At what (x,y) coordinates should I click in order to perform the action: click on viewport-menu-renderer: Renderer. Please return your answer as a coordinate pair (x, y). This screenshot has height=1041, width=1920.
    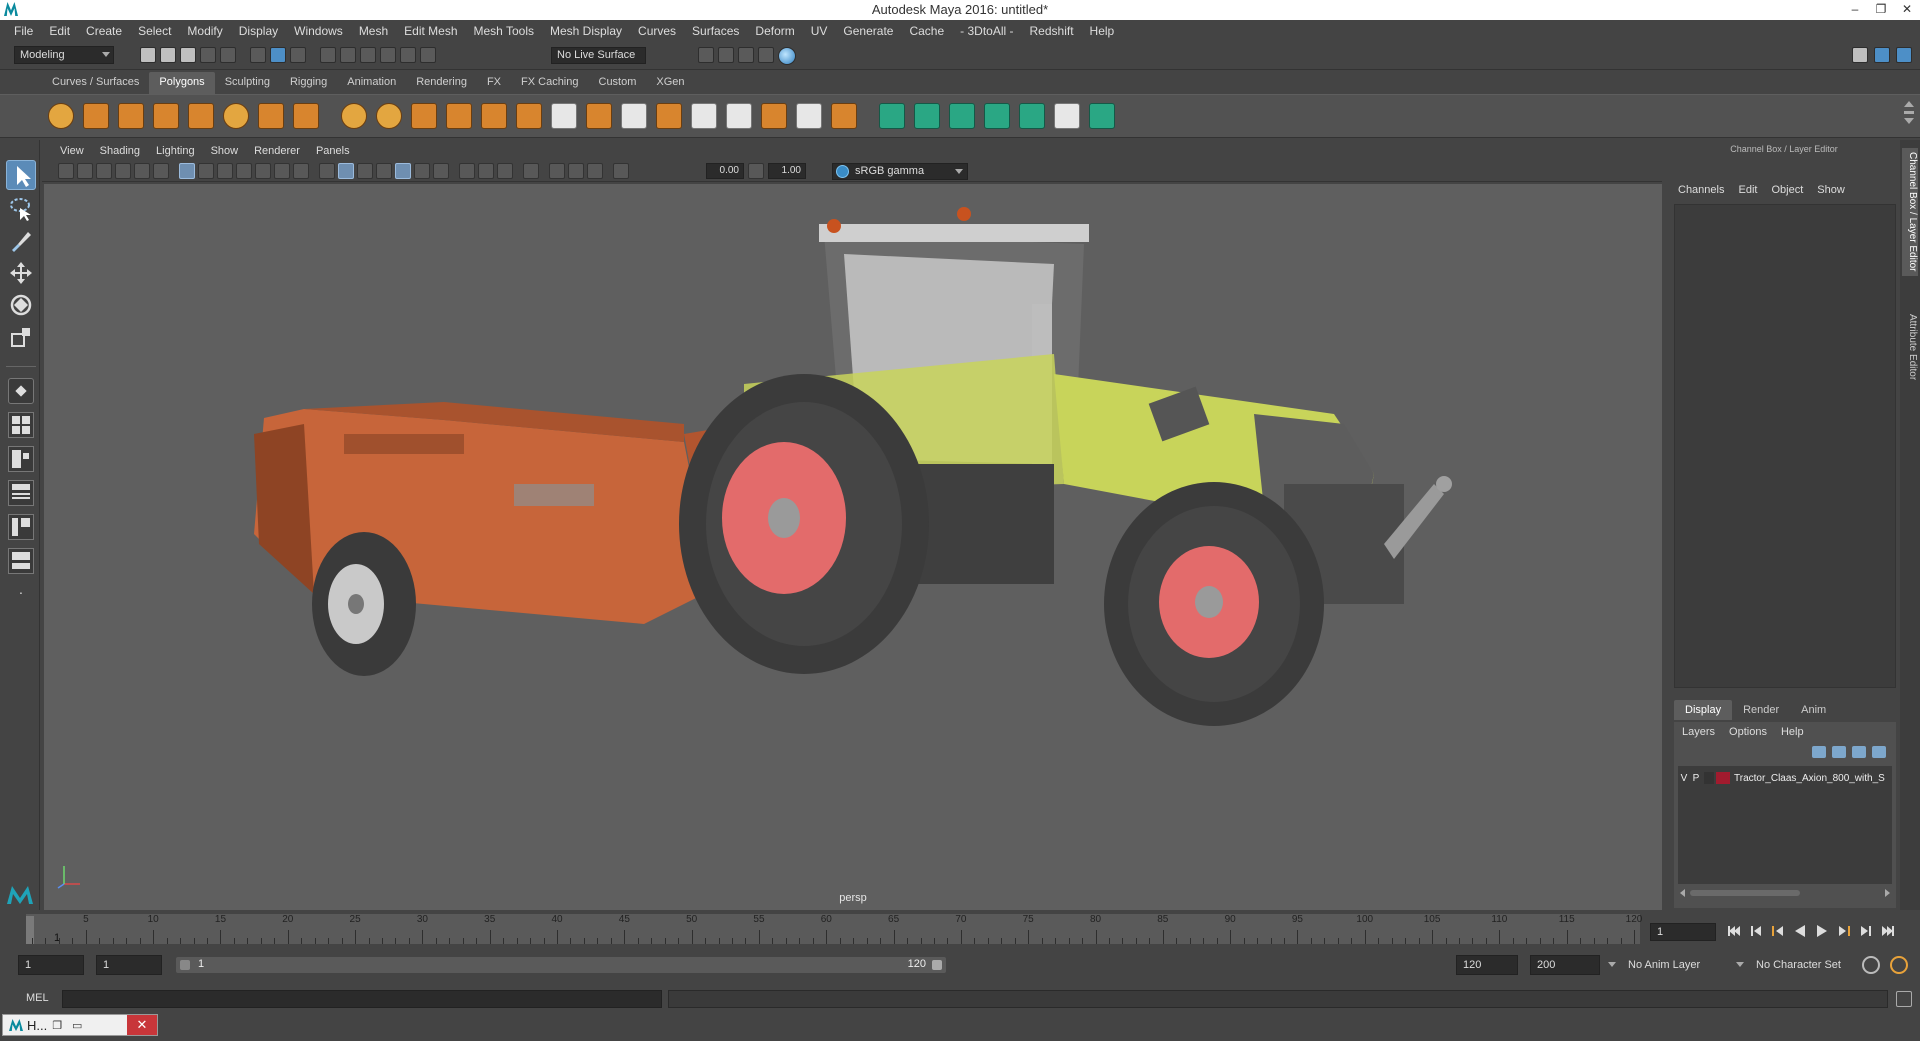
    Looking at the image, I should click on (277, 151).